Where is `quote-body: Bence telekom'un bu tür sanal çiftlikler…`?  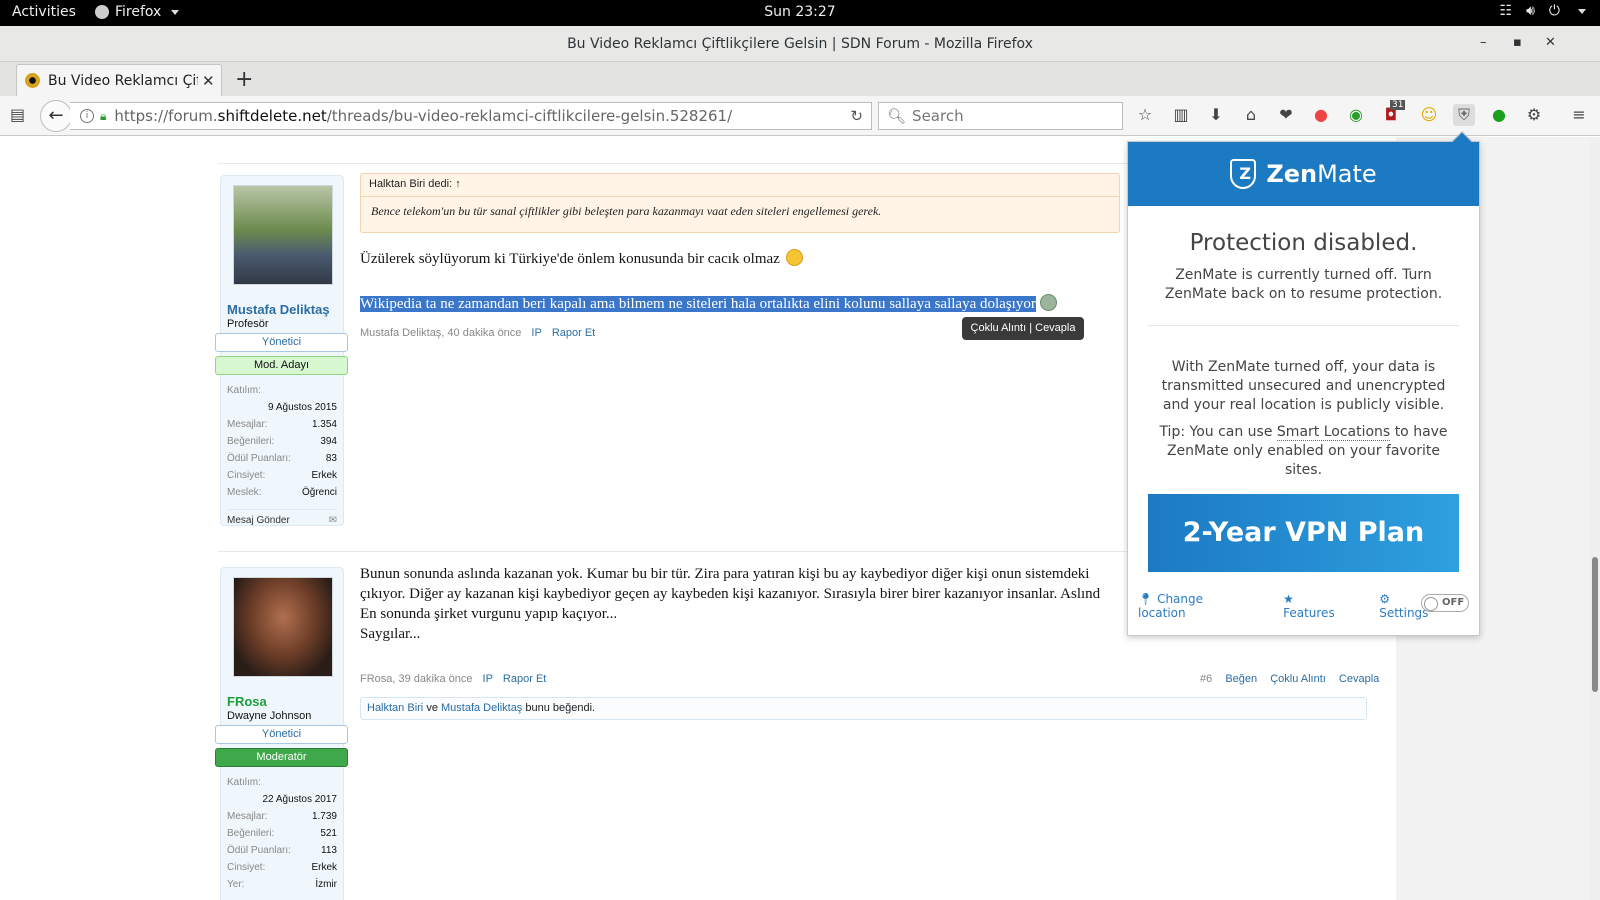 quote-body: Bence telekom'un bu tür sanal çiftlikler… is located at coordinates (626, 211).